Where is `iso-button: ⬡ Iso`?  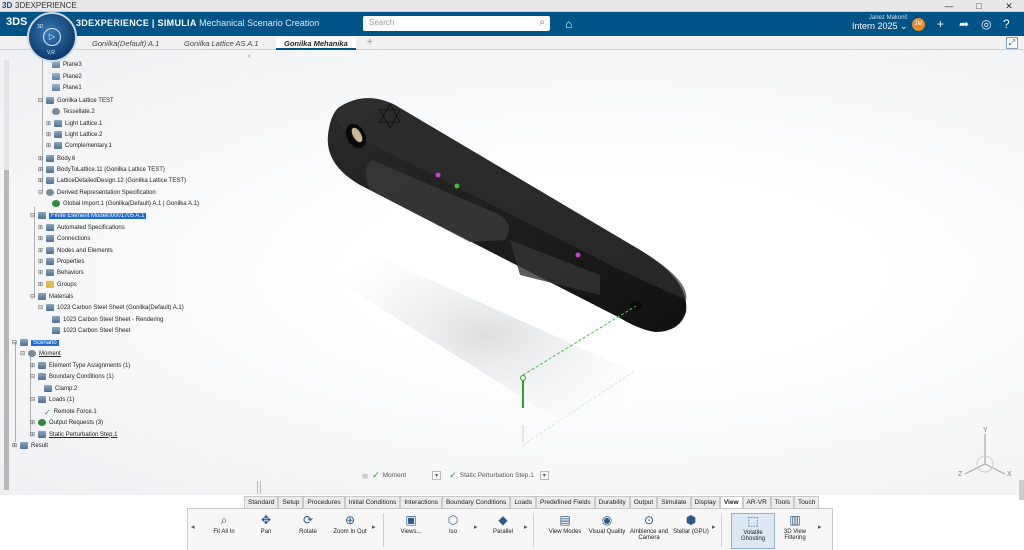 iso-button: ⬡ Iso is located at coordinates (453, 531).